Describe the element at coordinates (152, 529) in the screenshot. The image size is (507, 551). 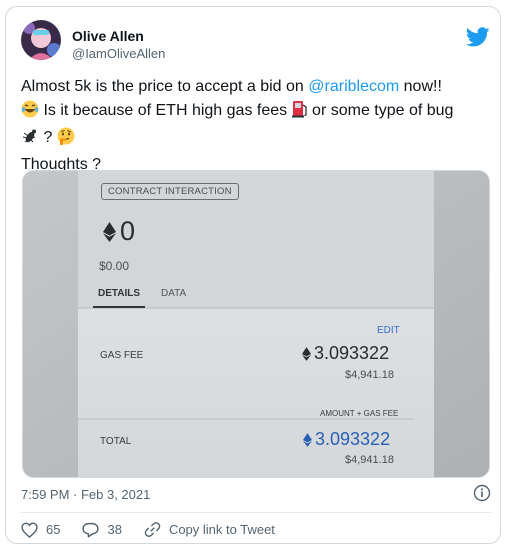
I see `link-icon` at that location.